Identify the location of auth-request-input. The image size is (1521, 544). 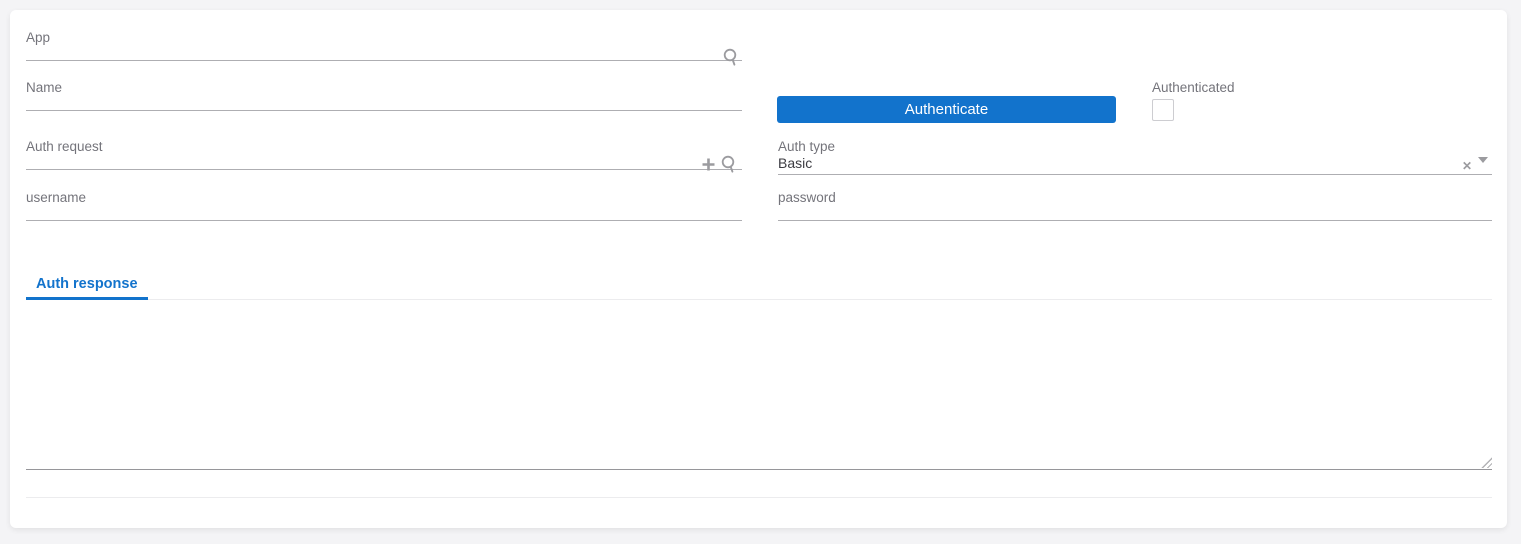
(384, 160).